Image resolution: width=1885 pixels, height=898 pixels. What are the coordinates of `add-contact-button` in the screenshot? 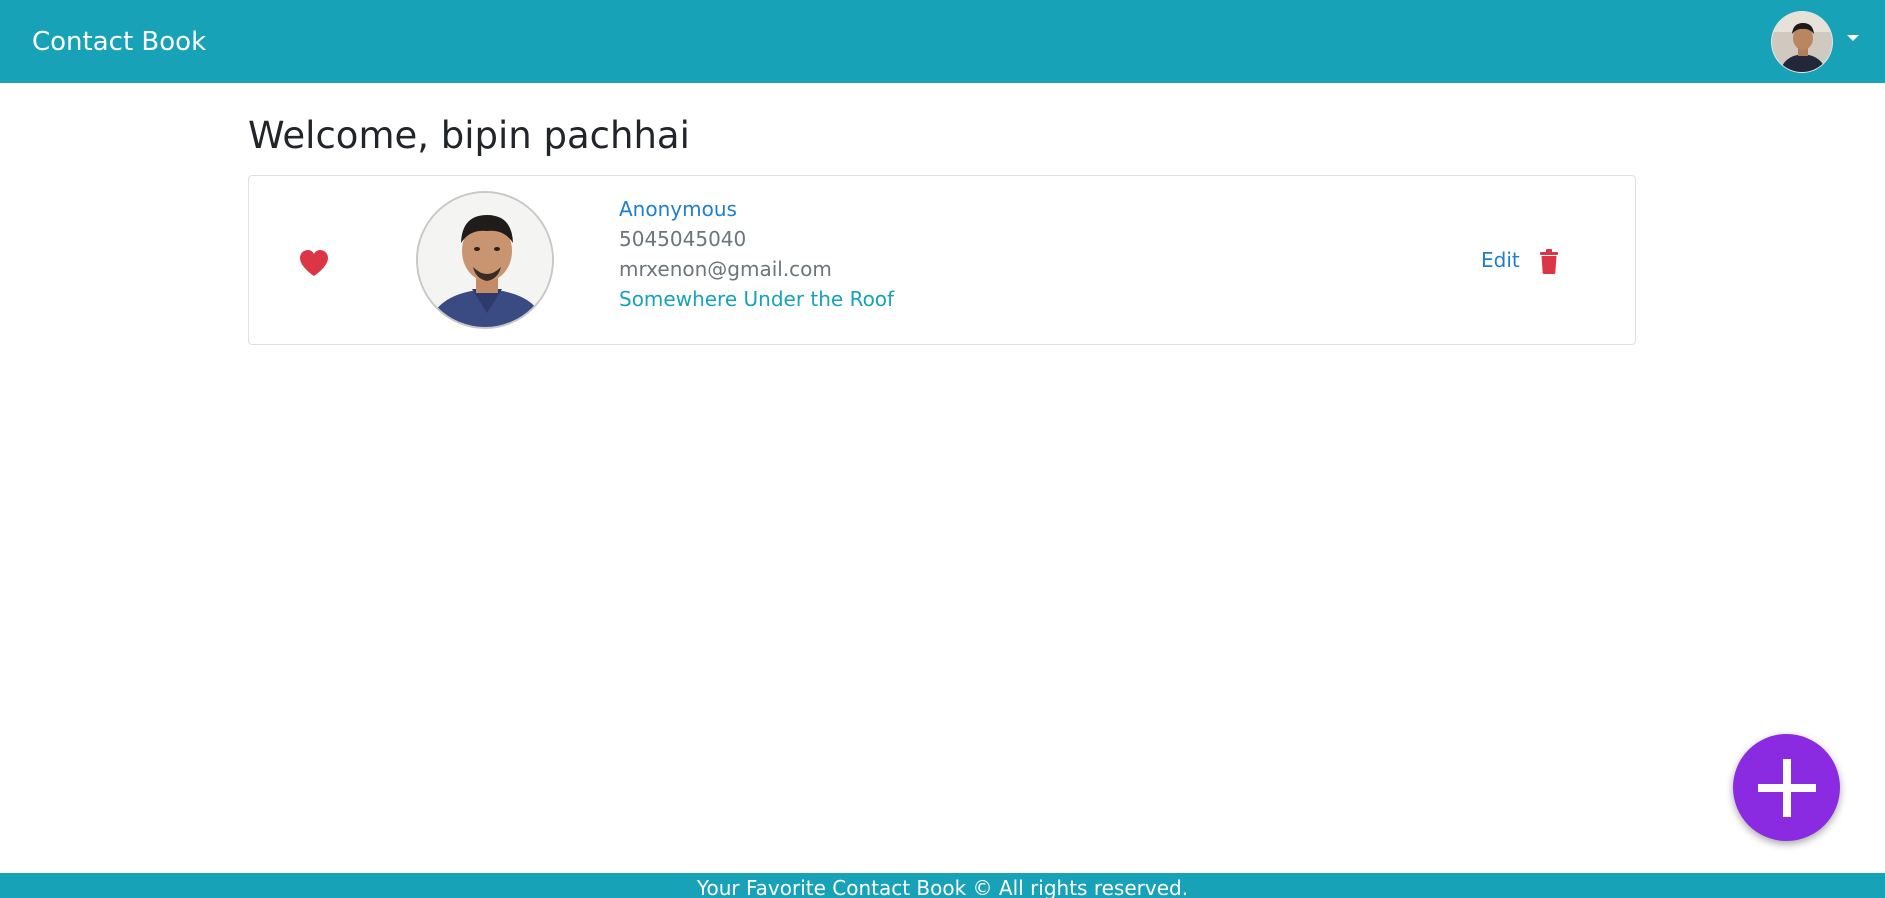 It's located at (1786, 787).